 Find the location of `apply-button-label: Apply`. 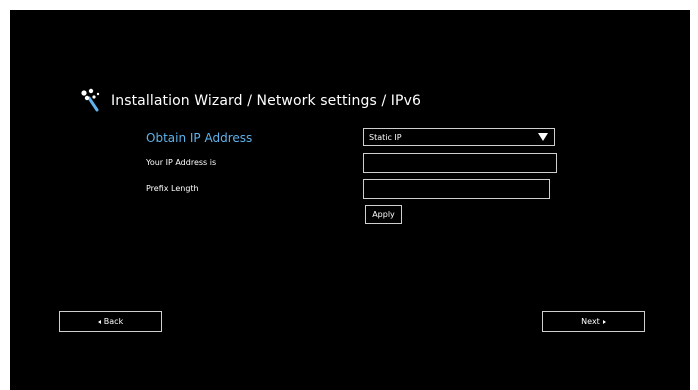

apply-button-label: Apply is located at coordinates (383, 214).